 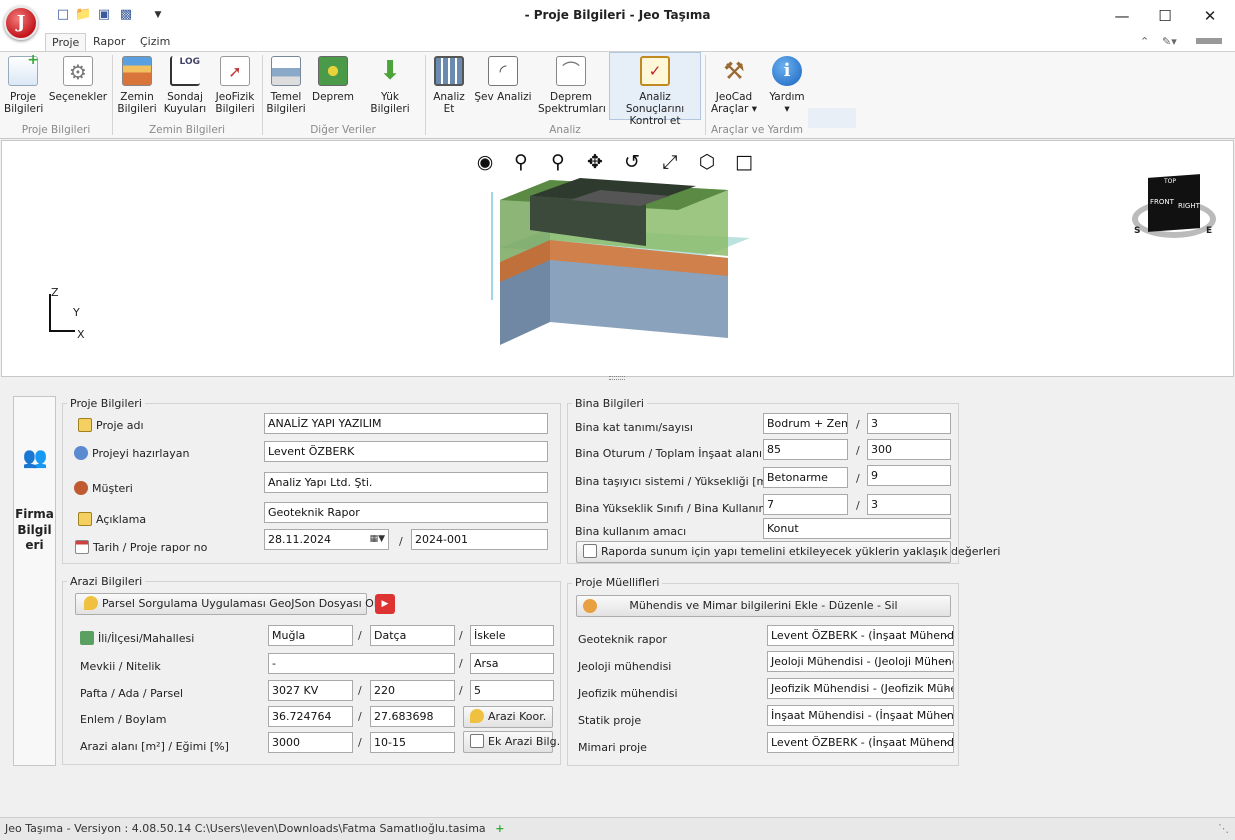 What do you see at coordinates (412, 690) in the screenshot?
I see `ada-input: 220` at bounding box center [412, 690].